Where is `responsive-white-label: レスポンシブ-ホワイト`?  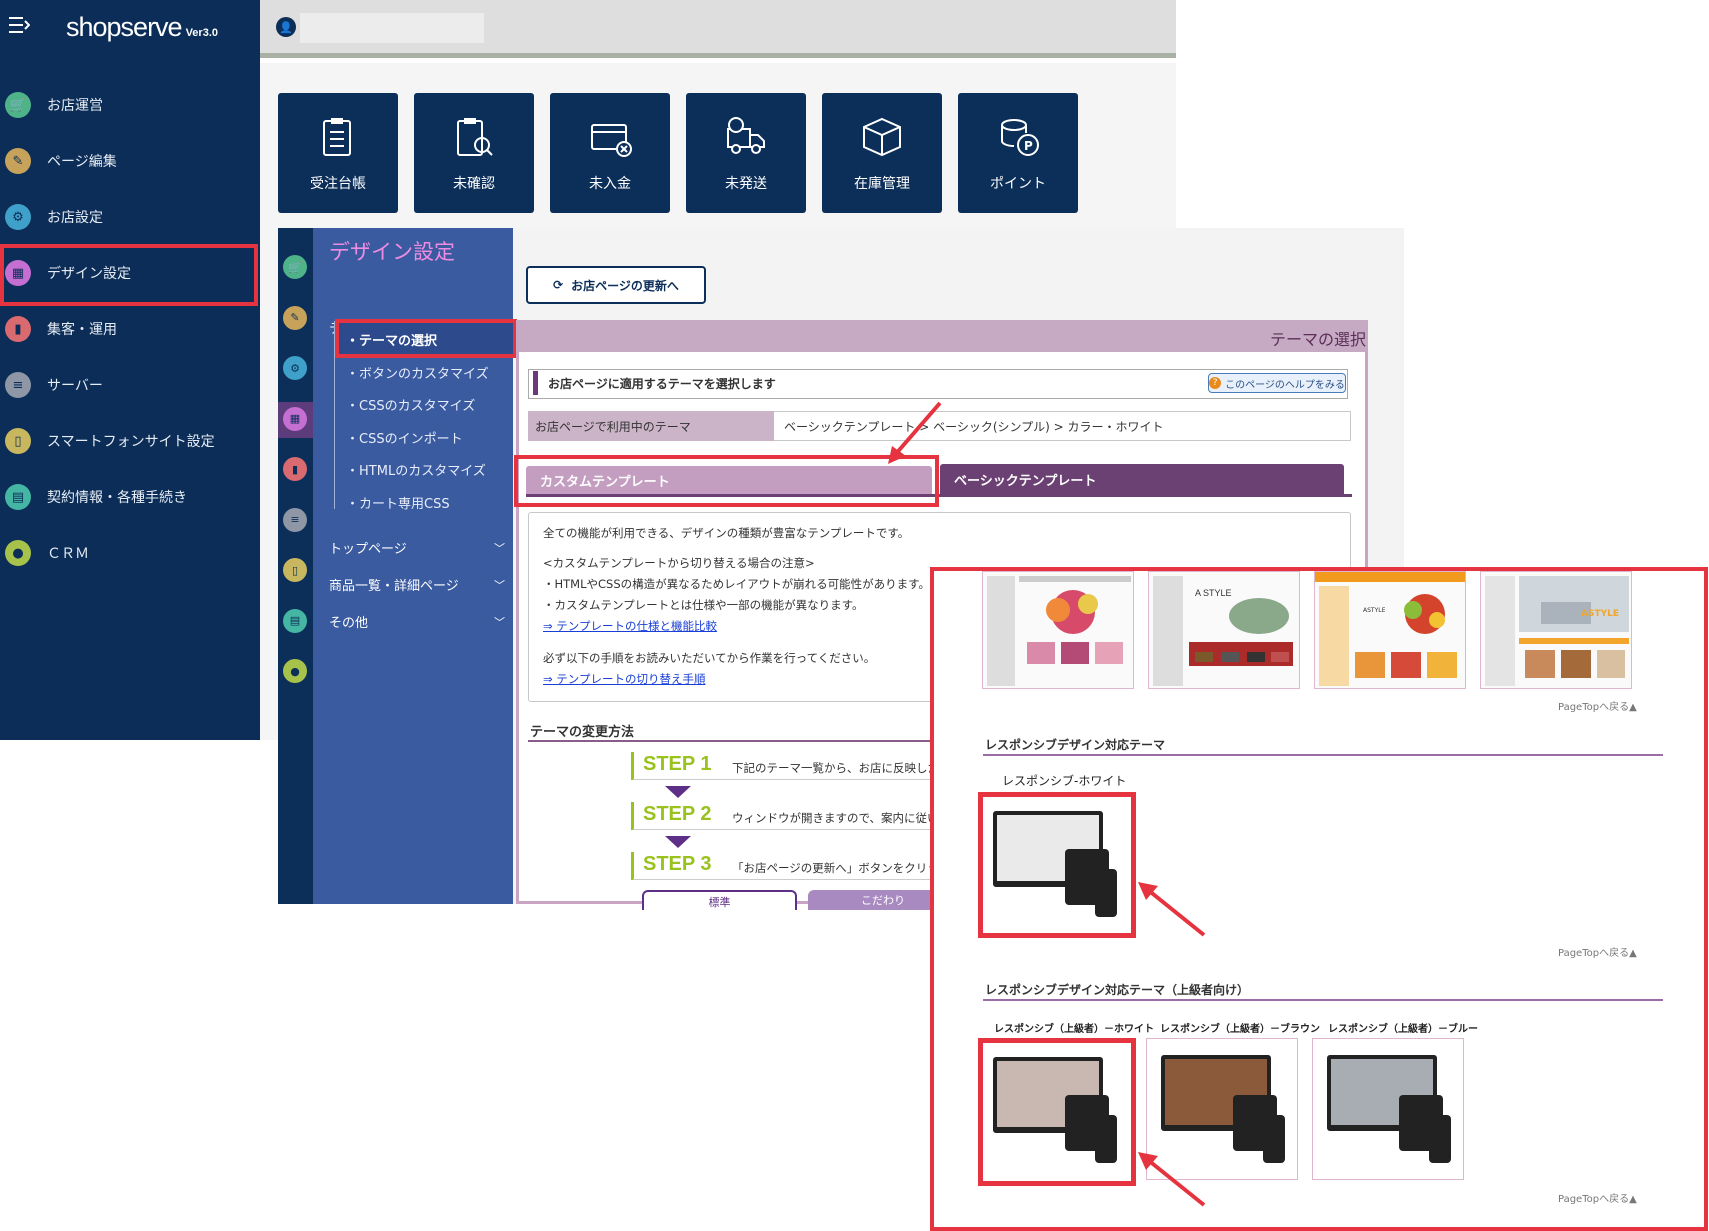
responsive-white-label: レスポンシブ-ホワイト is located at coordinates (1064, 781).